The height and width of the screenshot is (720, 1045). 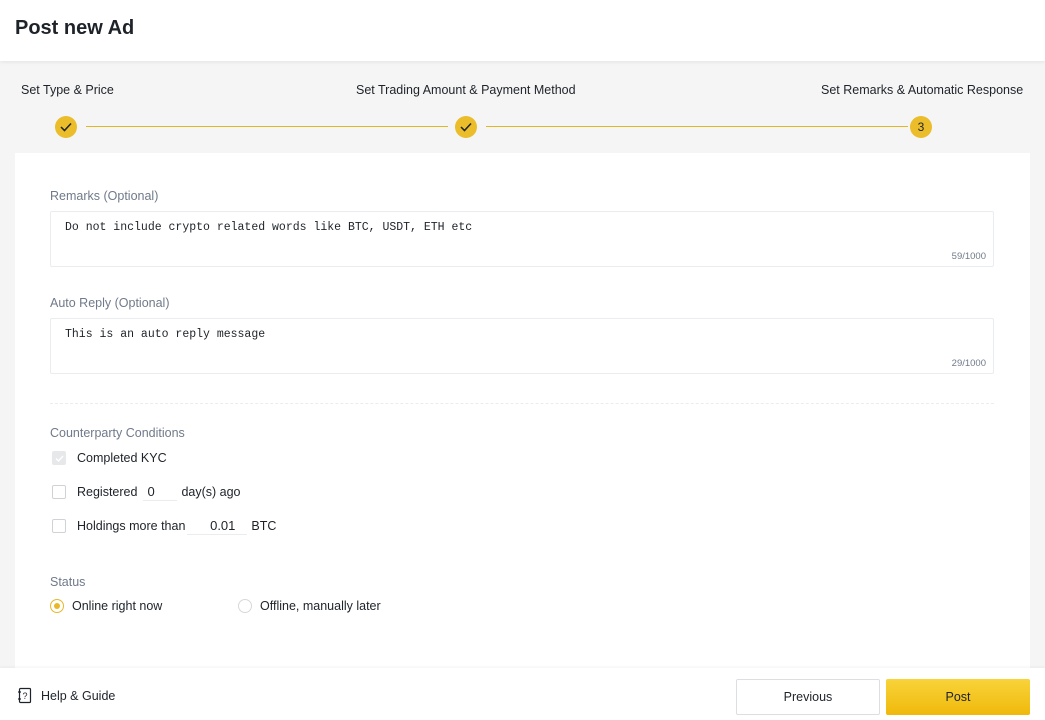 What do you see at coordinates (59, 526) in the screenshot?
I see `holdings-checkbox` at bounding box center [59, 526].